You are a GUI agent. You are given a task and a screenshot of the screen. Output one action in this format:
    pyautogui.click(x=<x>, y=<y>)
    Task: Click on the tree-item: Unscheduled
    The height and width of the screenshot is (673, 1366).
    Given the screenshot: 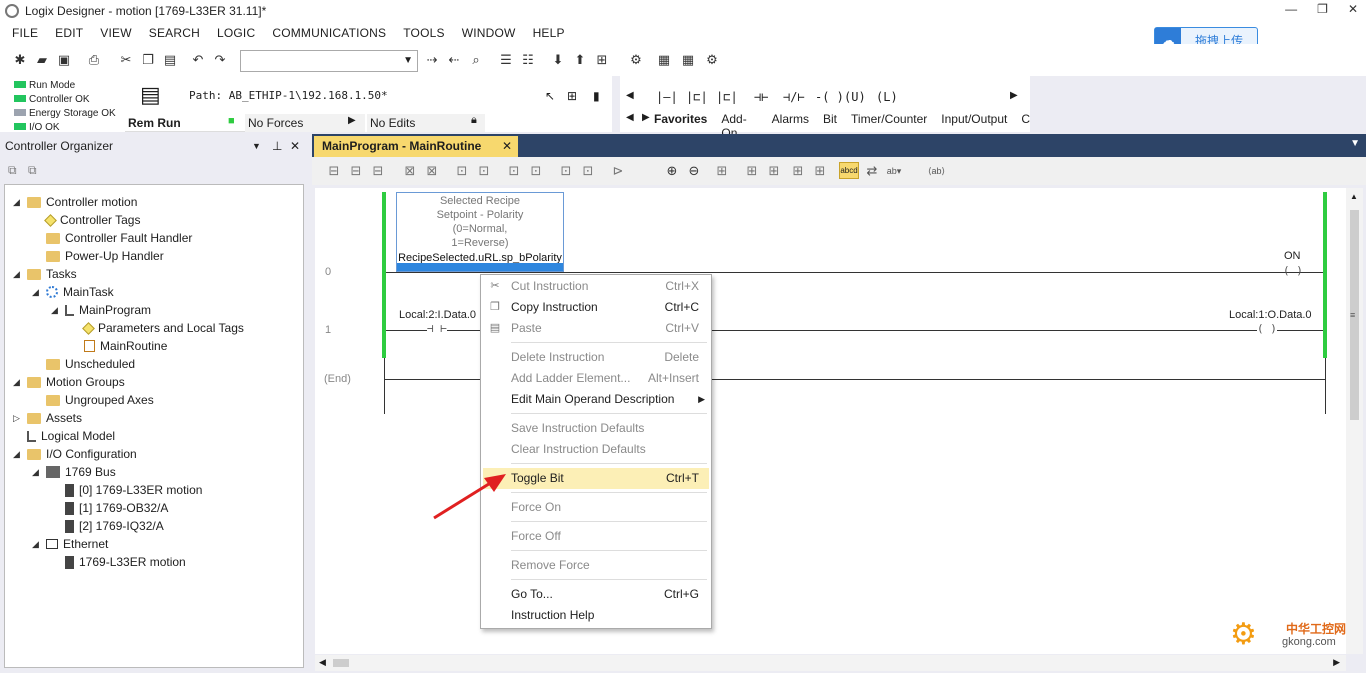 What is the action you would take?
    pyautogui.click(x=83, y=364)
    